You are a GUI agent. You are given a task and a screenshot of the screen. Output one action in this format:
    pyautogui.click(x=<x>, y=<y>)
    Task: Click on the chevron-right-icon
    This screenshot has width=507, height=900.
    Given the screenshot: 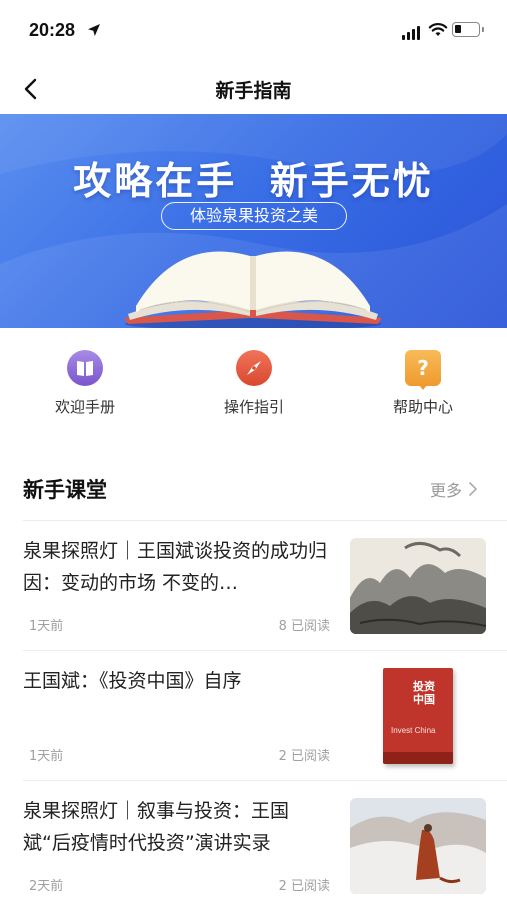 What is the action you would take?
    pyautogui.click(x=473, y=489)
    